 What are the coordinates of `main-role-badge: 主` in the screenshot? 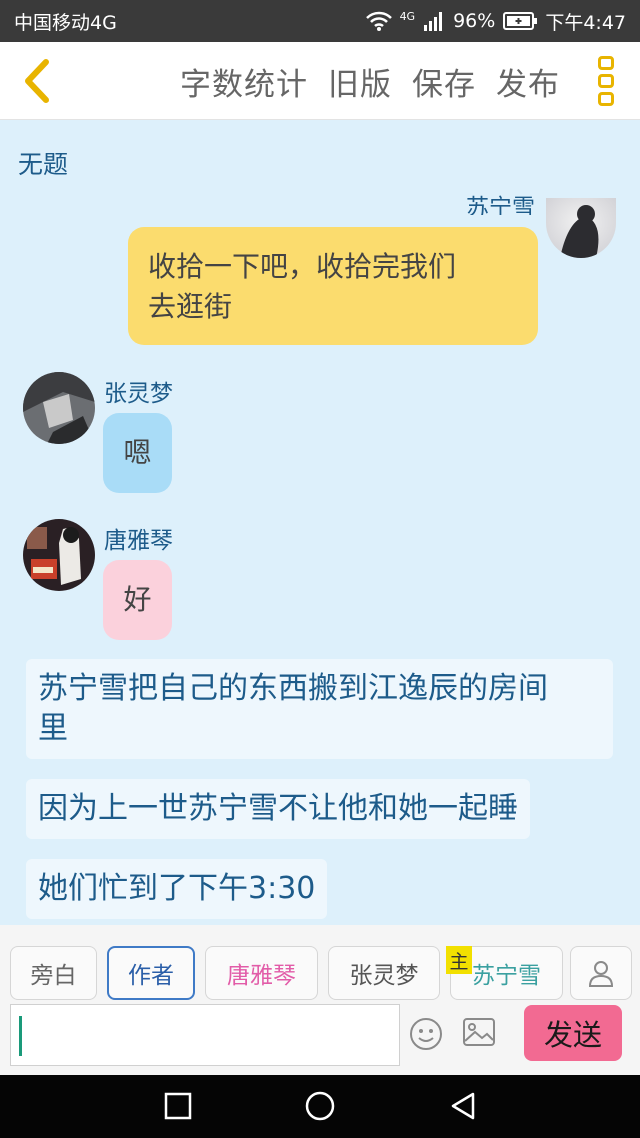 It's located at (459, 960).